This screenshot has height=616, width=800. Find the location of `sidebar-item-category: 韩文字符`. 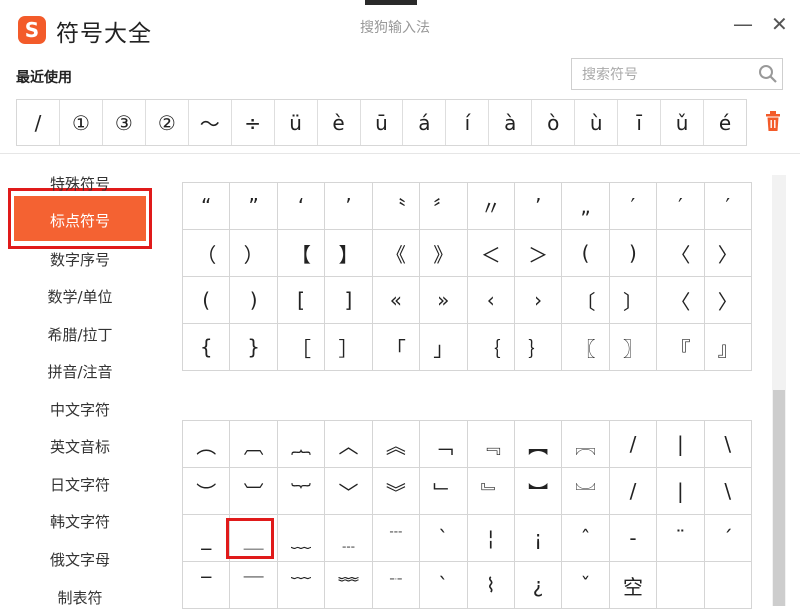

sidebar-item-category: 韩文字符 is located at coordinates (80, 522).